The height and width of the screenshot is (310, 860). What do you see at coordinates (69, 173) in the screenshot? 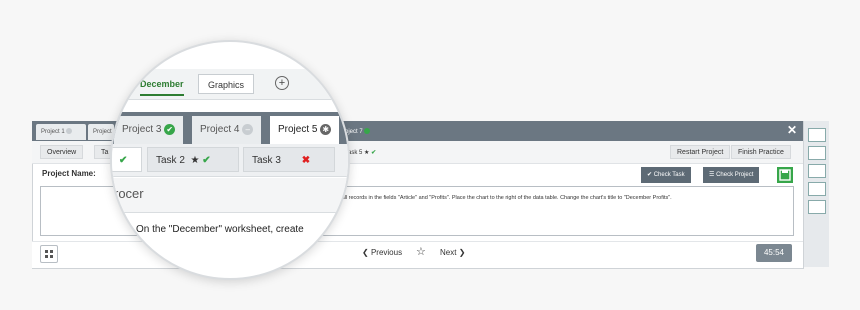
I see `project-name-label: Project Name:` at bounding box center [69, 173].